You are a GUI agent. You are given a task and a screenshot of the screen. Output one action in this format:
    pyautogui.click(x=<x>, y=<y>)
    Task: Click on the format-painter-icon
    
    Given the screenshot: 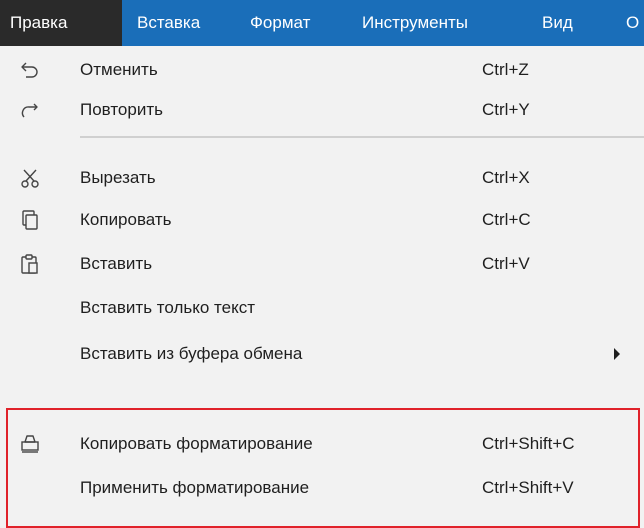 What is the action you would take?
    pyautogui.click(x=30, y=444)
    